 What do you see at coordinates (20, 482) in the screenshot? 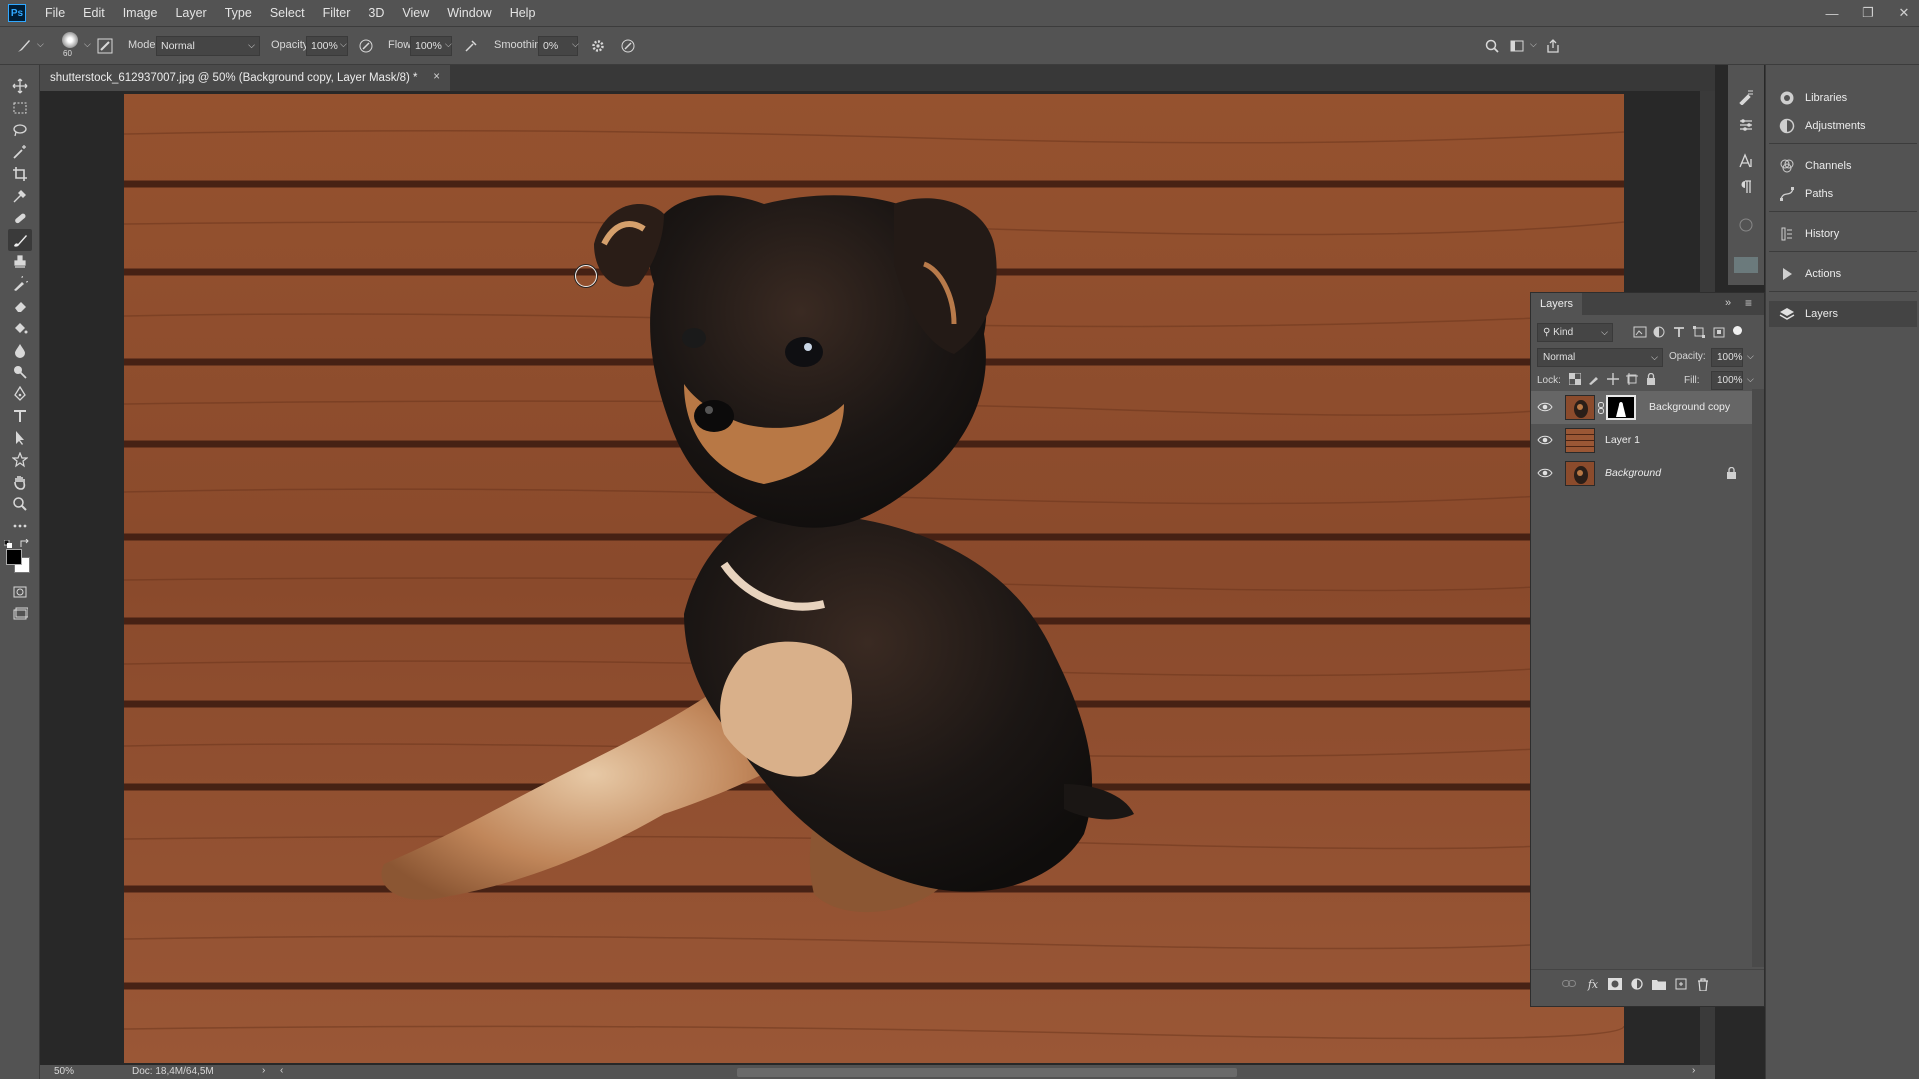
I see `hand-tool-icon` at bounding box center [20, 482].